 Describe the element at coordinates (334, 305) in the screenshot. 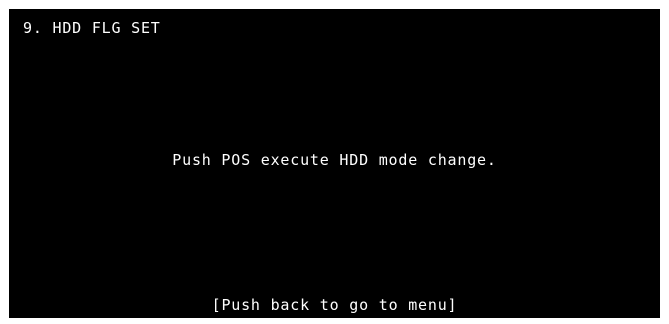

I see `back-to-menu-hint: [Push back to go to menu]` at that location.